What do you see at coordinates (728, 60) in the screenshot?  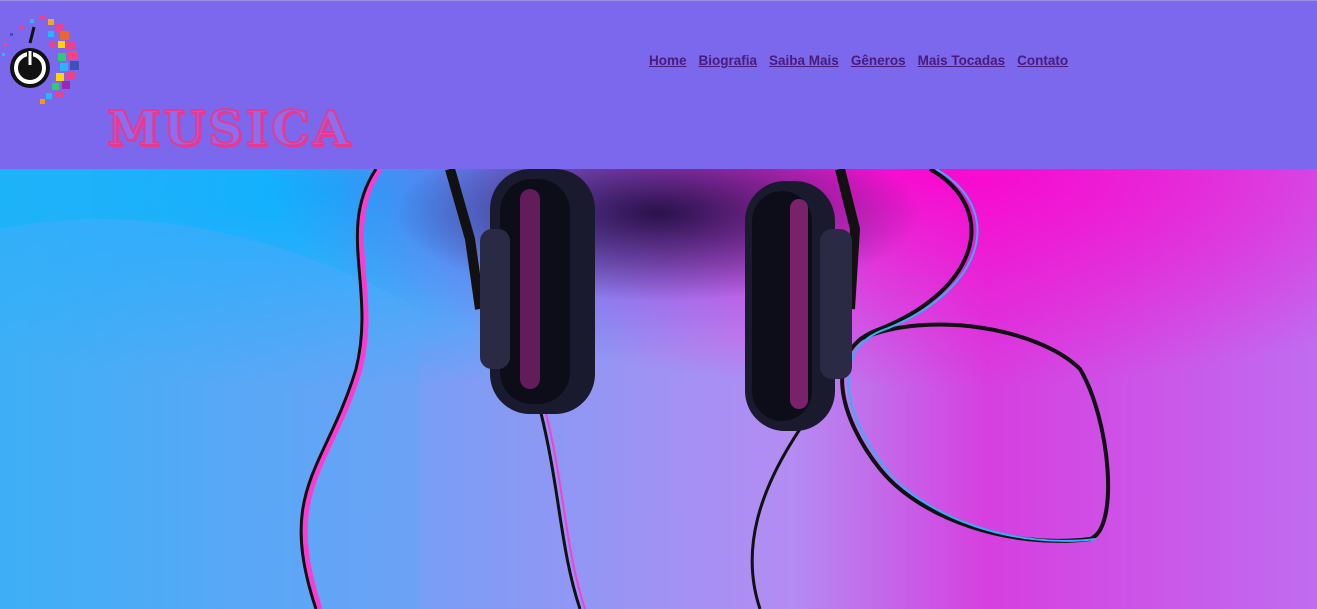 I see `nav-item-biografia: Biografia` at bounding box center [728, 60].